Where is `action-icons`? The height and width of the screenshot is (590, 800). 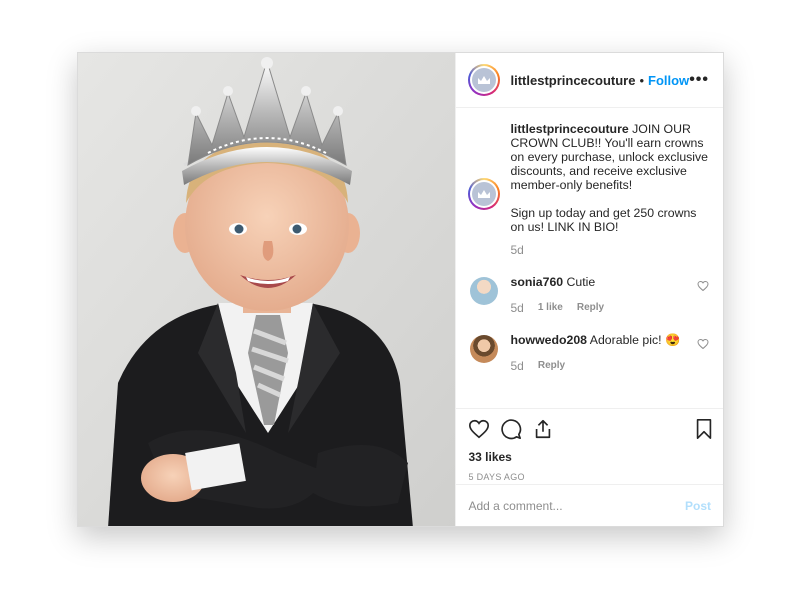
action-icons is located at coordinates (591, 429).